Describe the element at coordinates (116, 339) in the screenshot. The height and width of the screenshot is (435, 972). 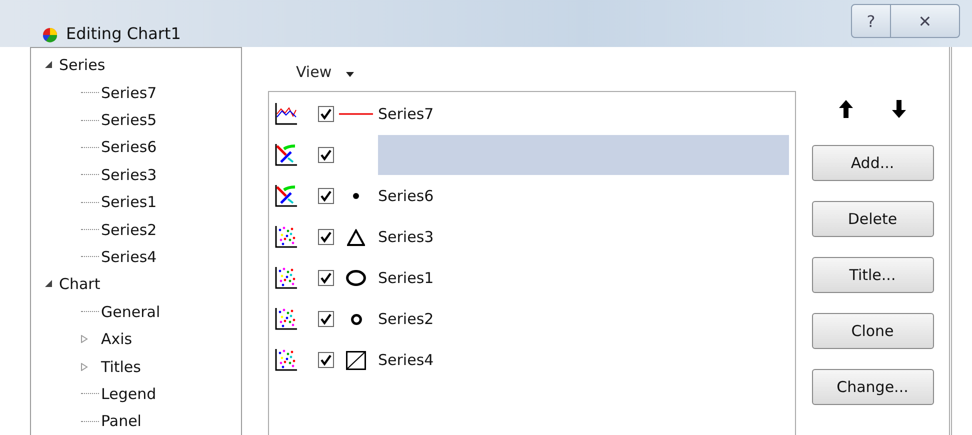
I see `tree-item: Axis` at that location.